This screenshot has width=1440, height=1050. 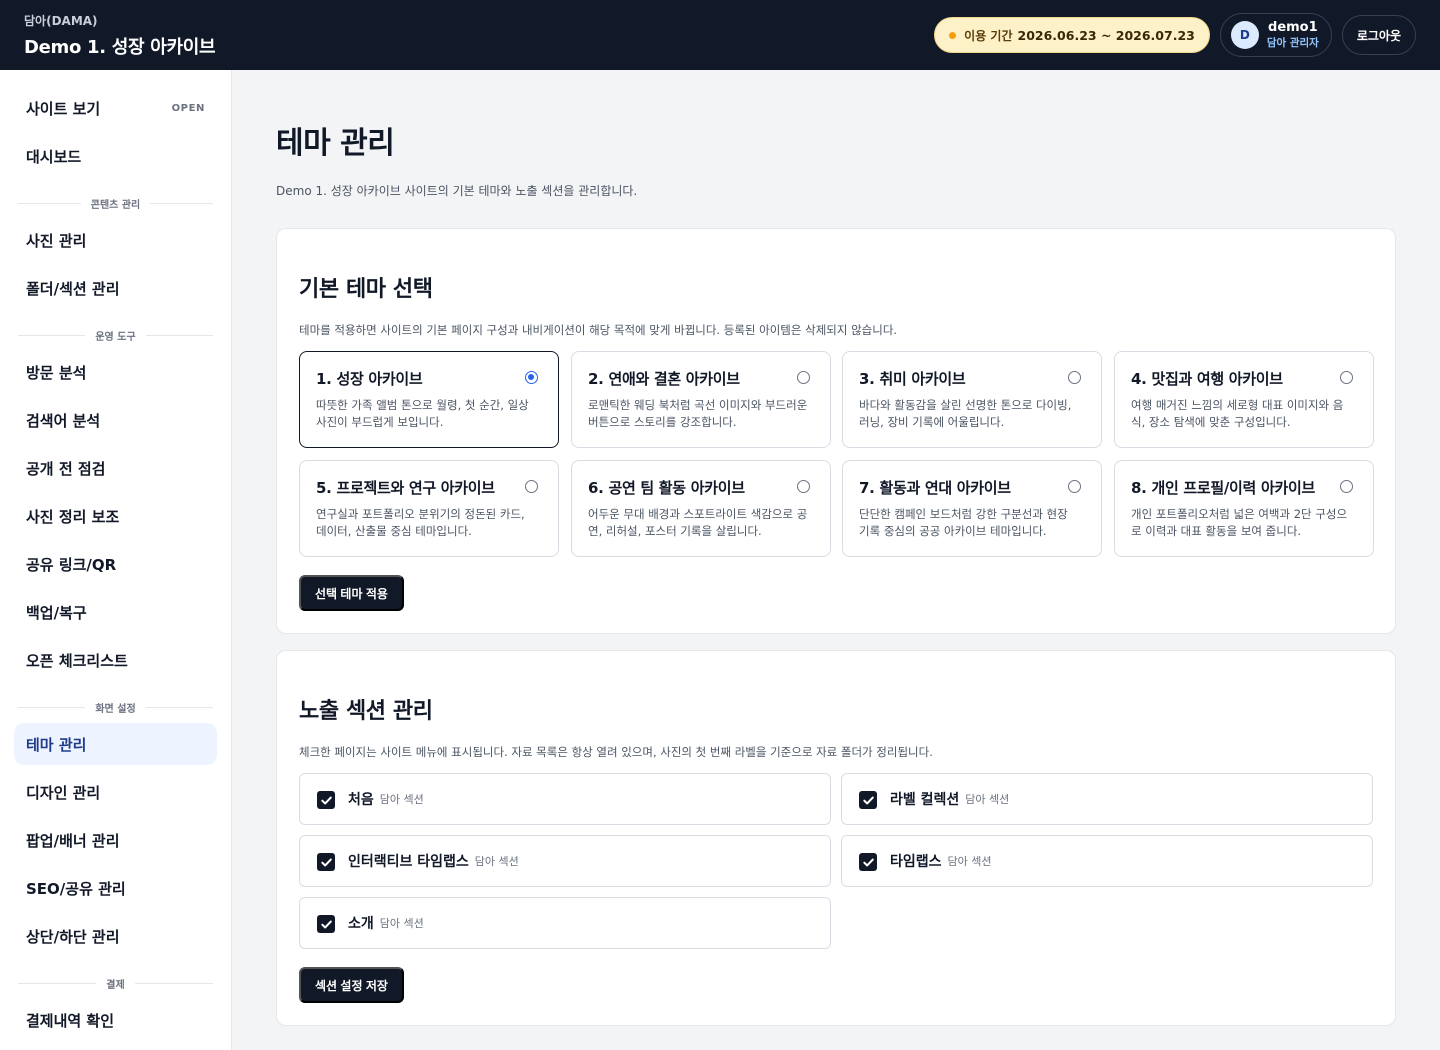 I want to click on section-name: 인터랙티브 타임랩스, so click(x=408, y=862).